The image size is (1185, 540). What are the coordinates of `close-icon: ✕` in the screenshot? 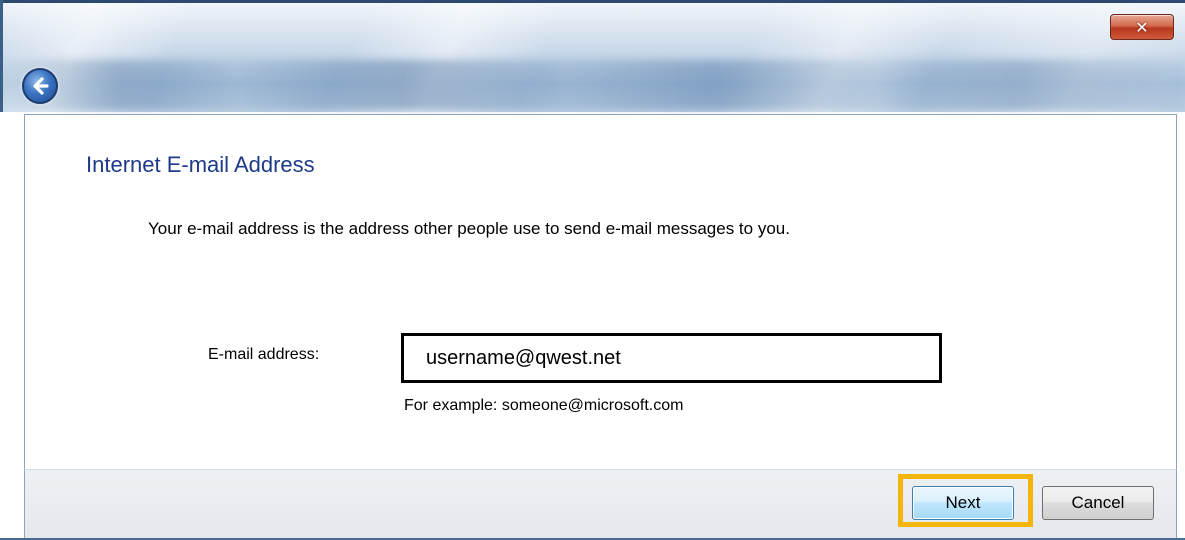 It's located at (1142, 27).